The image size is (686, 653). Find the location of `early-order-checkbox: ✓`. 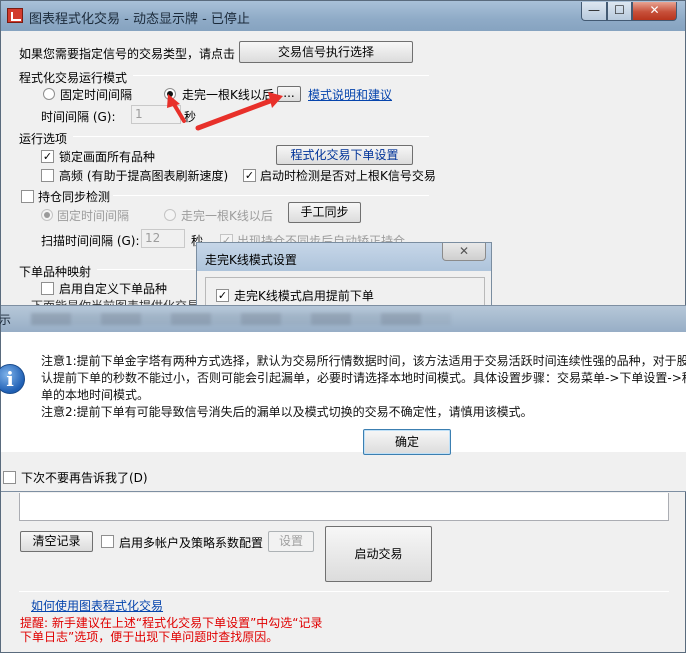

early-order-checkbox: ✓ is located at coordinates (222, 295).